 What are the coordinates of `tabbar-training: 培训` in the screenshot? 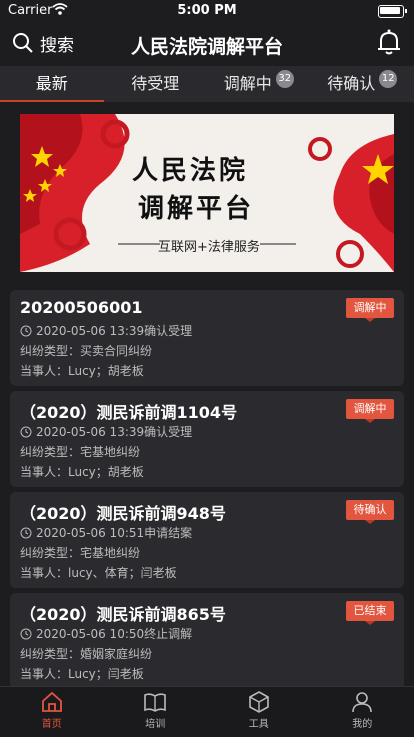 It's located at (156, 712).